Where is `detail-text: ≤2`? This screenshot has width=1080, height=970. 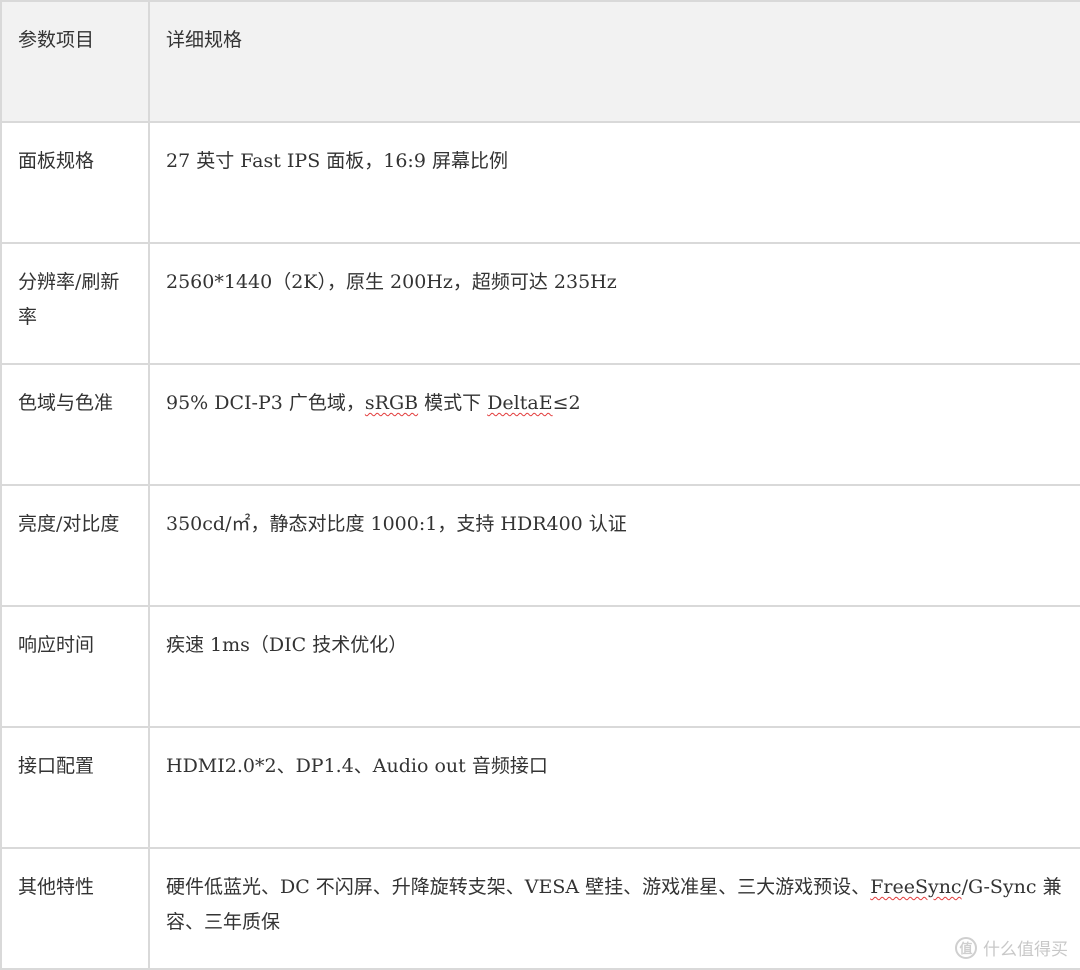
detail-text: ≤2 is located at coordinates (566, 403).